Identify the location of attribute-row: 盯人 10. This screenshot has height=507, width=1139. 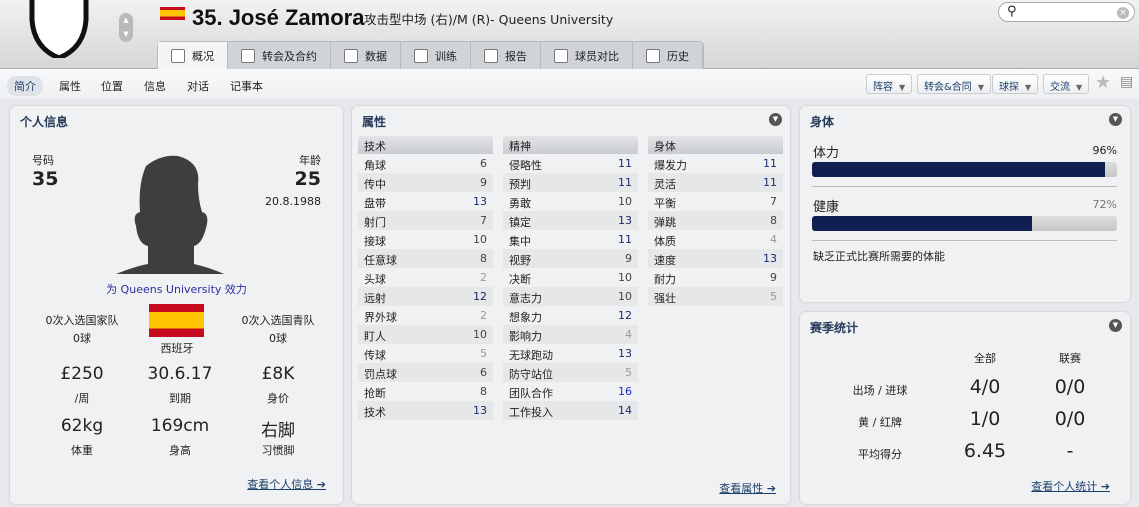
(425, 334).